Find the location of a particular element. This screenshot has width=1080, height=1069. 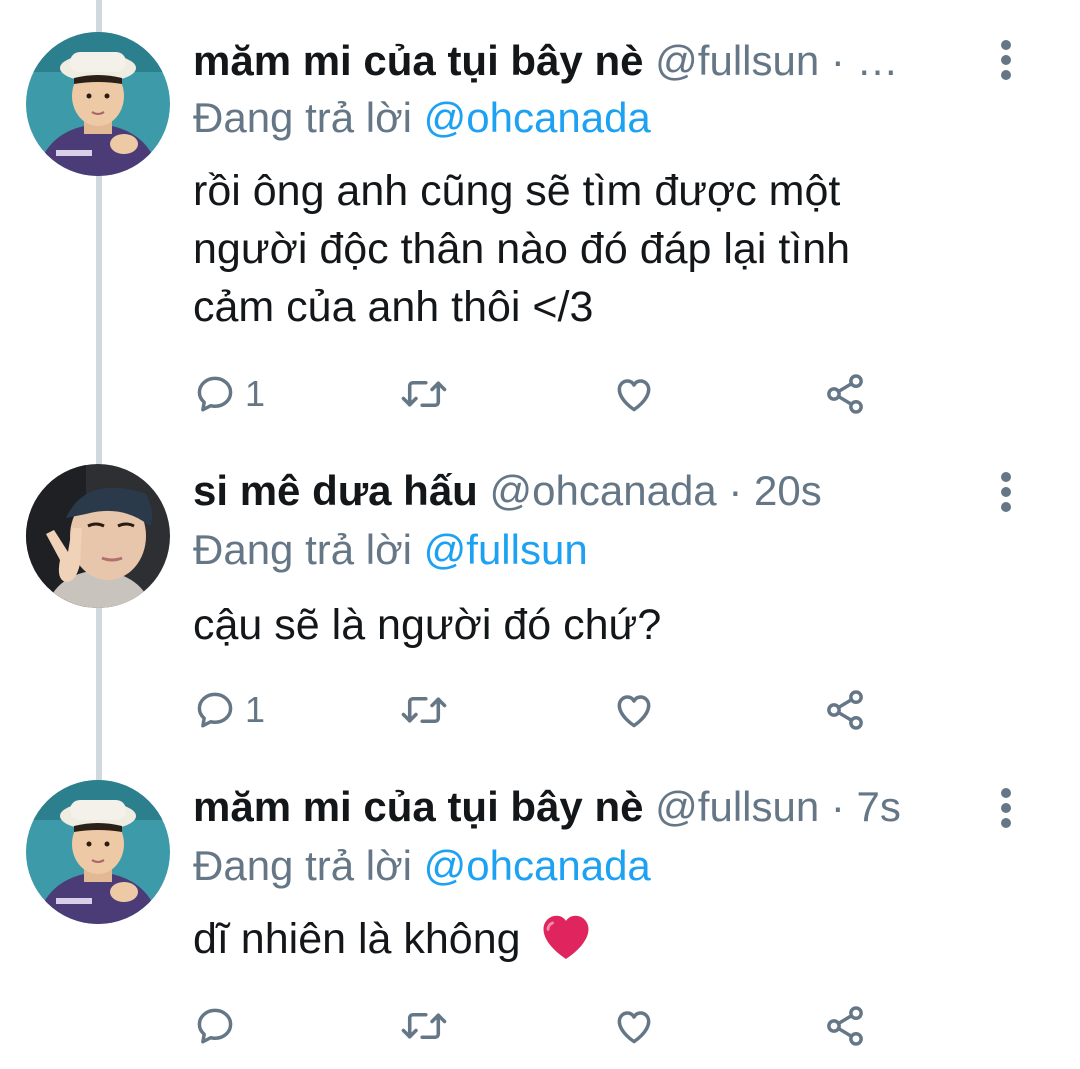

tweet-text-content: dĩ nhiên là không is located at coordinates (357, 939).